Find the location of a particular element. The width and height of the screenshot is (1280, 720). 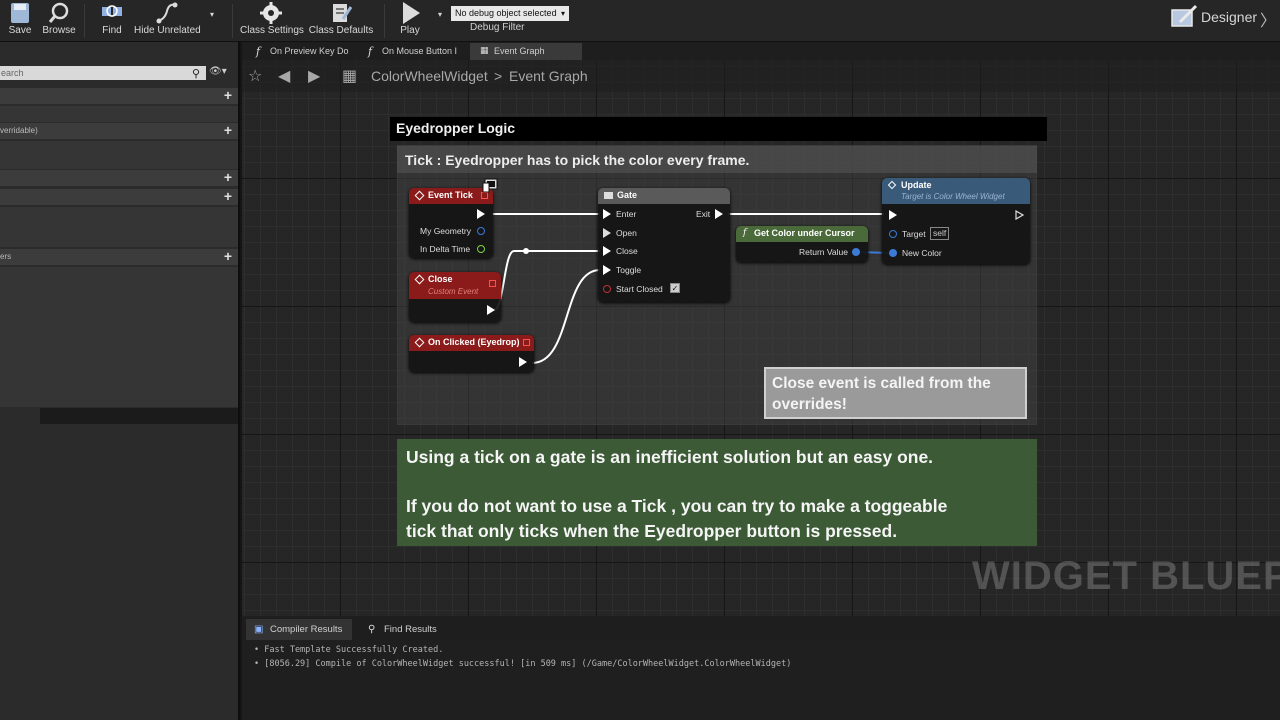

play-options-dropdown: ▾ is located at coordinates (440, 21).